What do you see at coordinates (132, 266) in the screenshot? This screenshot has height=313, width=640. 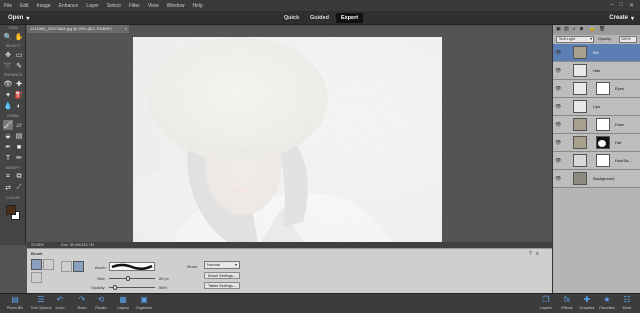 I see `brush-preset-picker` at bounding box center [132, 266].